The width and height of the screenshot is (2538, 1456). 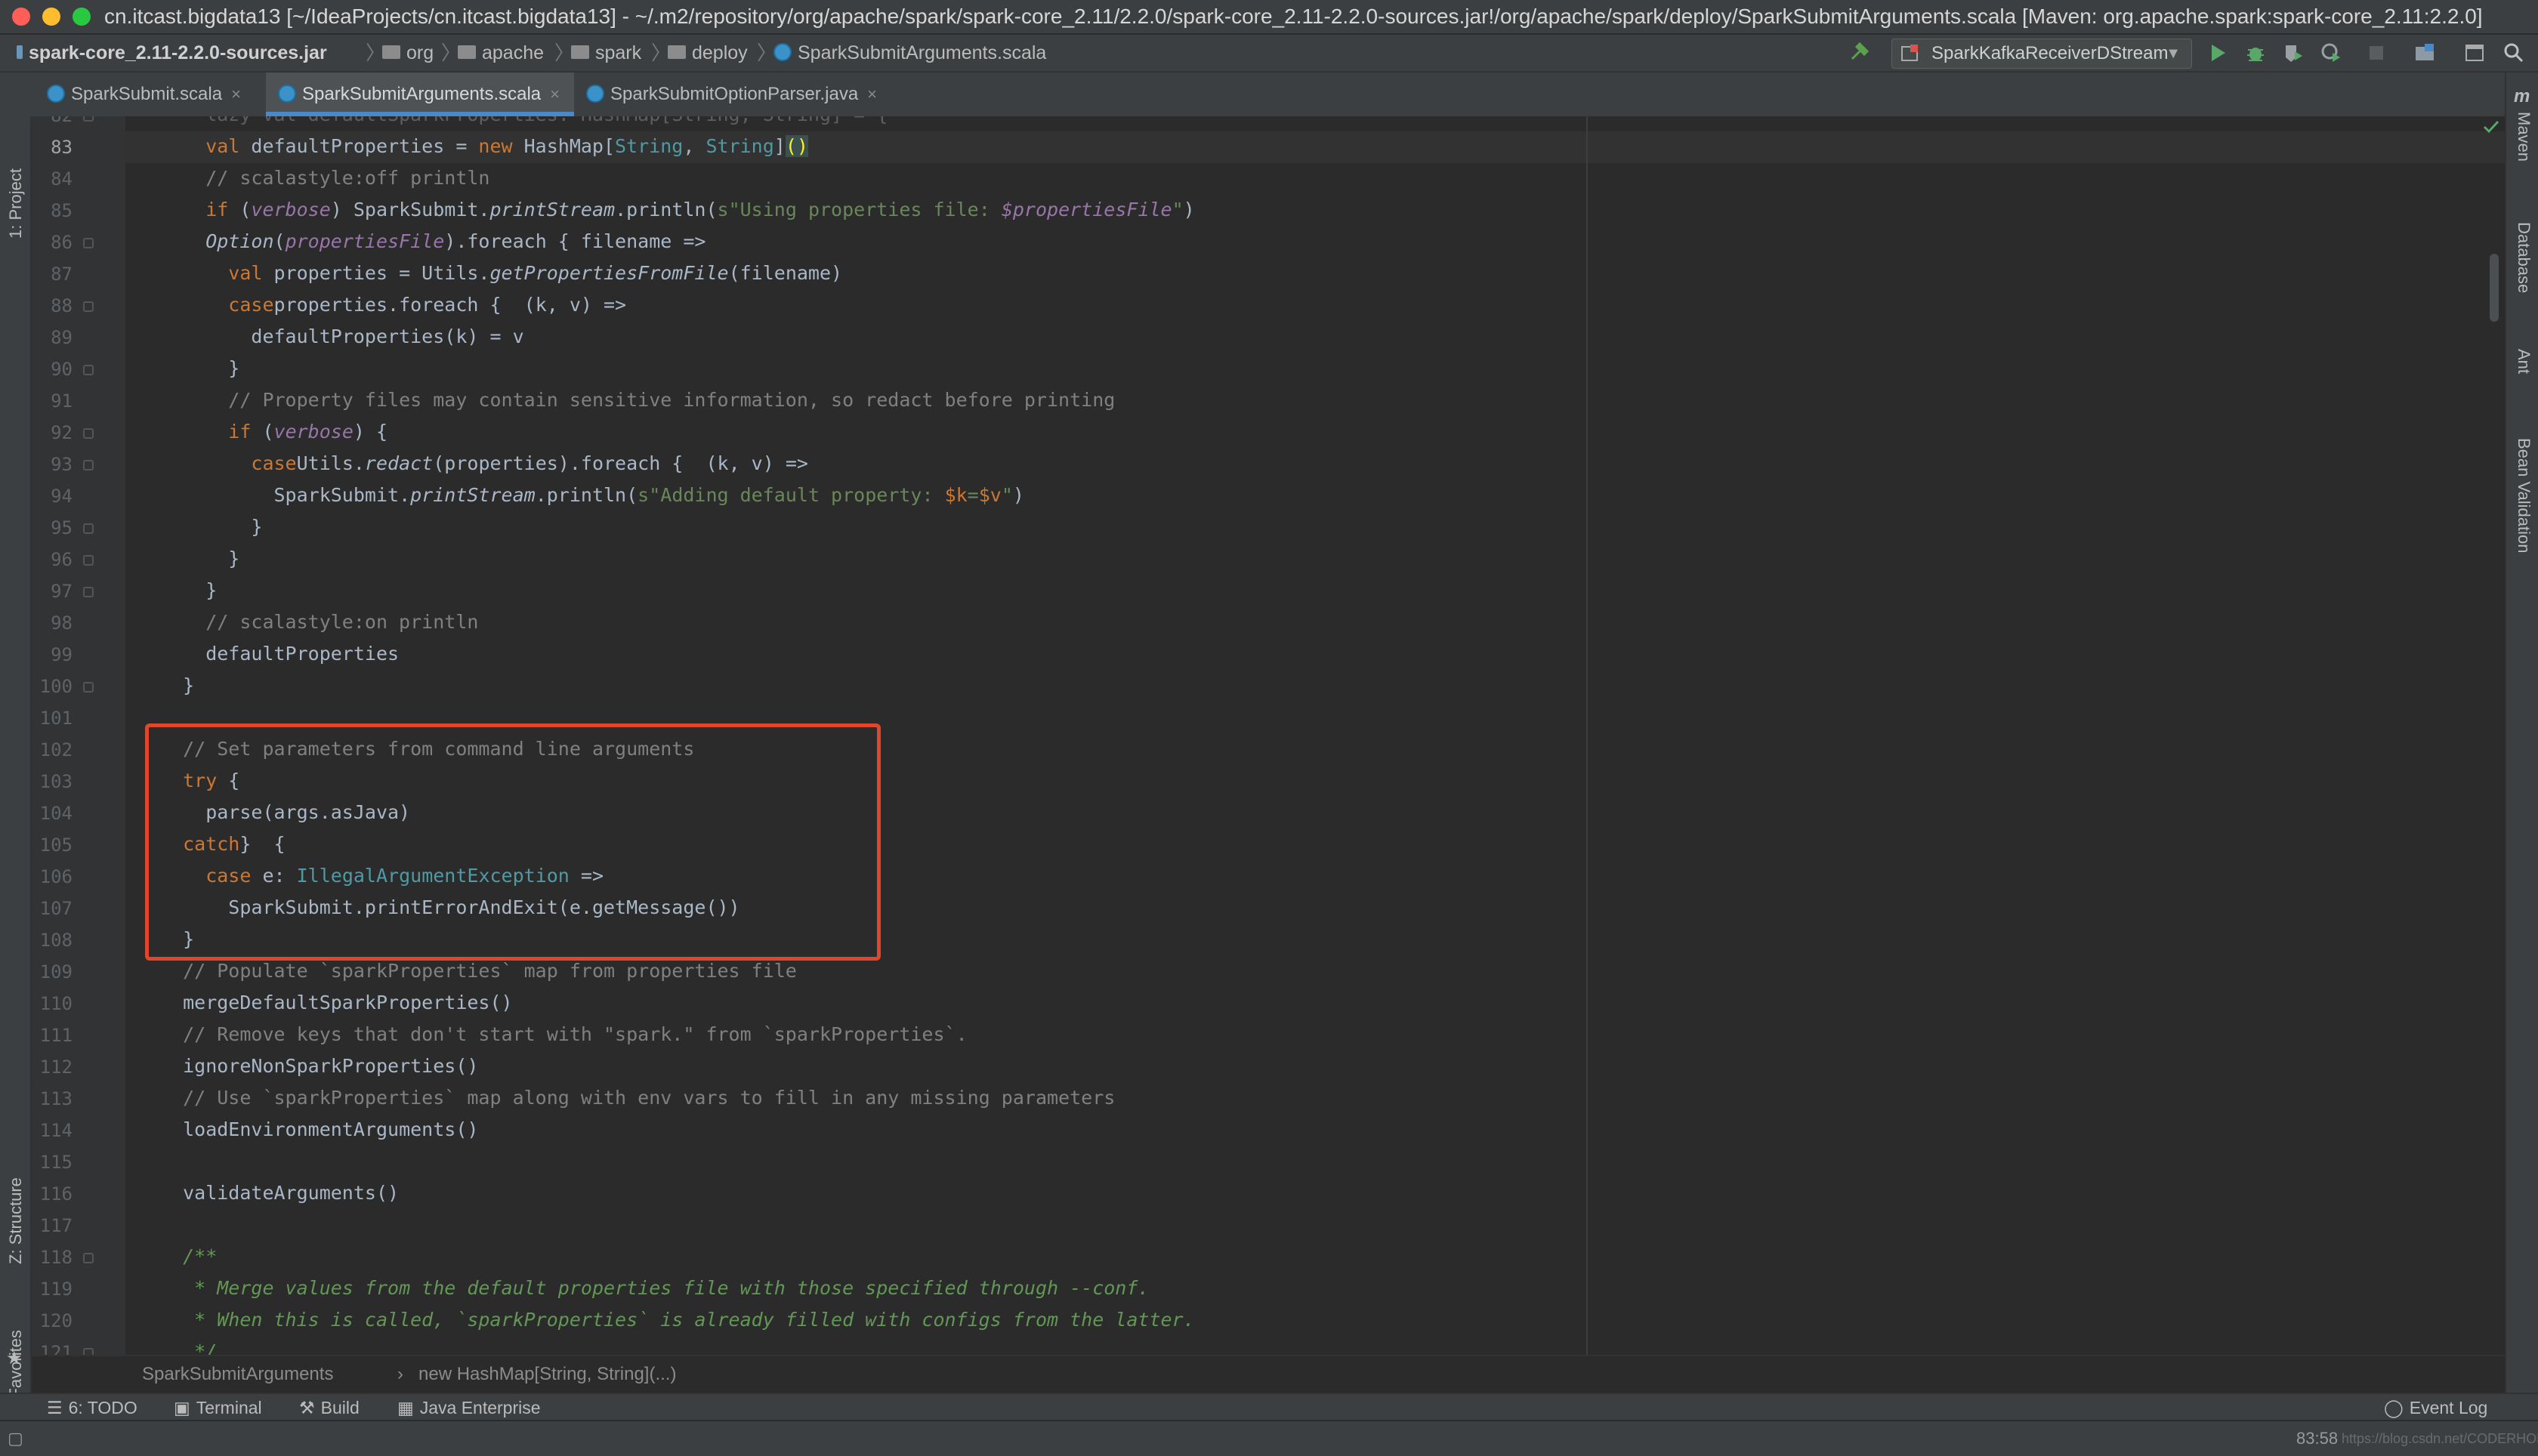 I want to click on coverage-icon, so click(x=2293, y=52).